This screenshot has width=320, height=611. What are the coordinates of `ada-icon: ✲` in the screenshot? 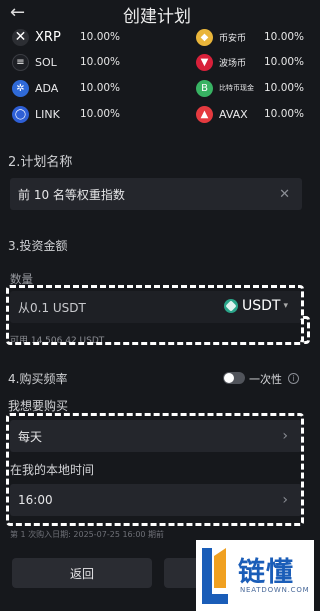 It's located at (20, 88).